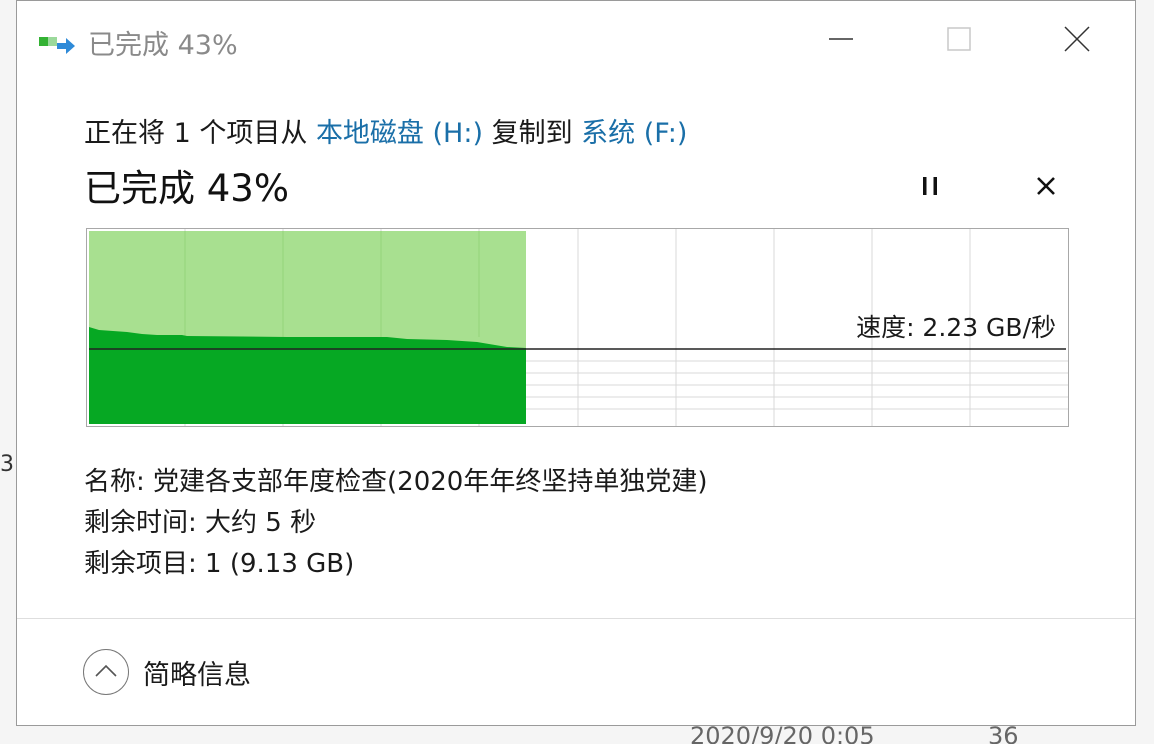 The image size is (1154, 744). I want to click on progress-status: 已完成 43%, so click(186, 188).